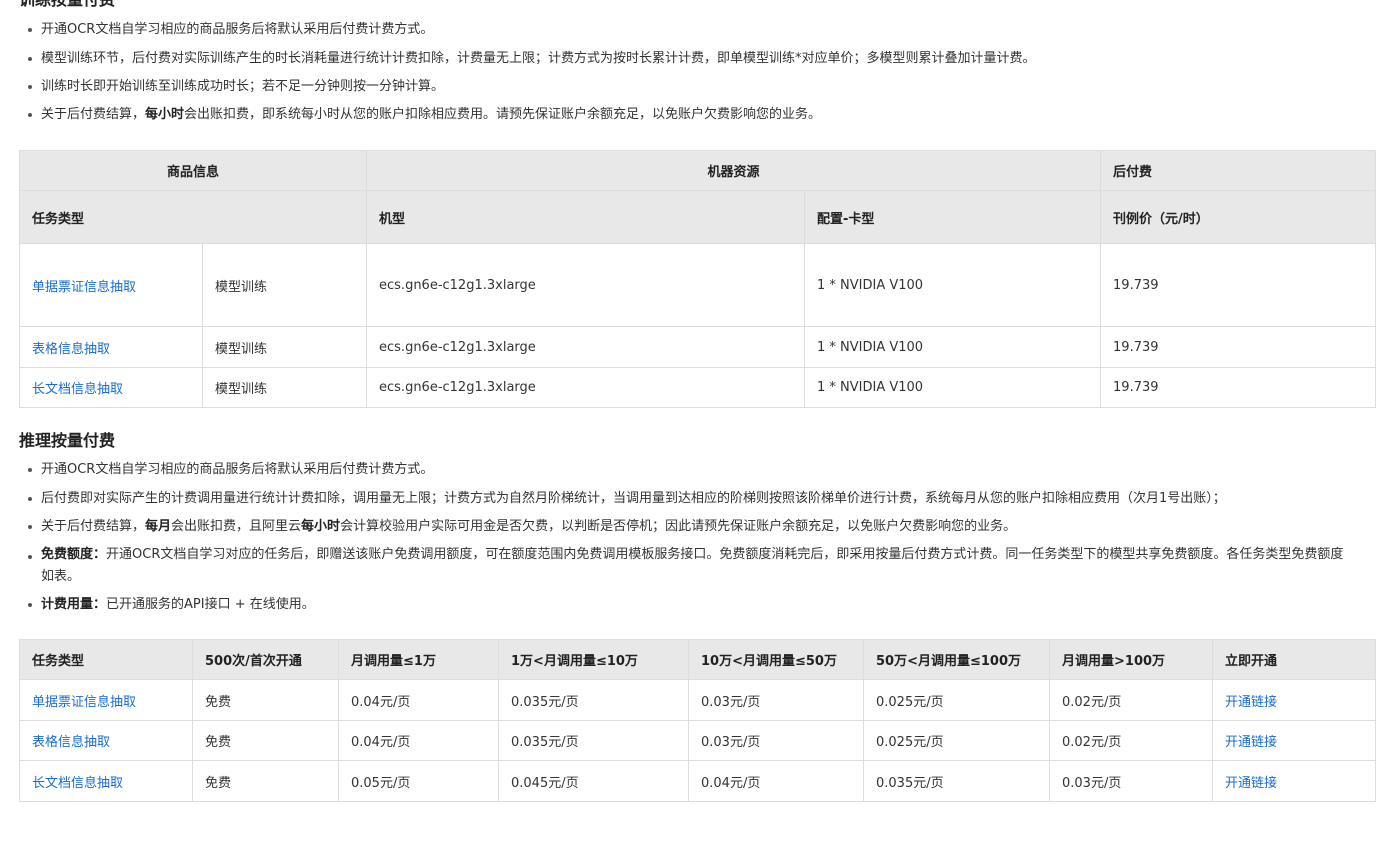 This screenshot has width=1388, height=841. What do you see at coordinates (1131, 659) in the screenshot?
I see `header-tier-5: 月调用量>100万` at bounding box center [1131, 659].